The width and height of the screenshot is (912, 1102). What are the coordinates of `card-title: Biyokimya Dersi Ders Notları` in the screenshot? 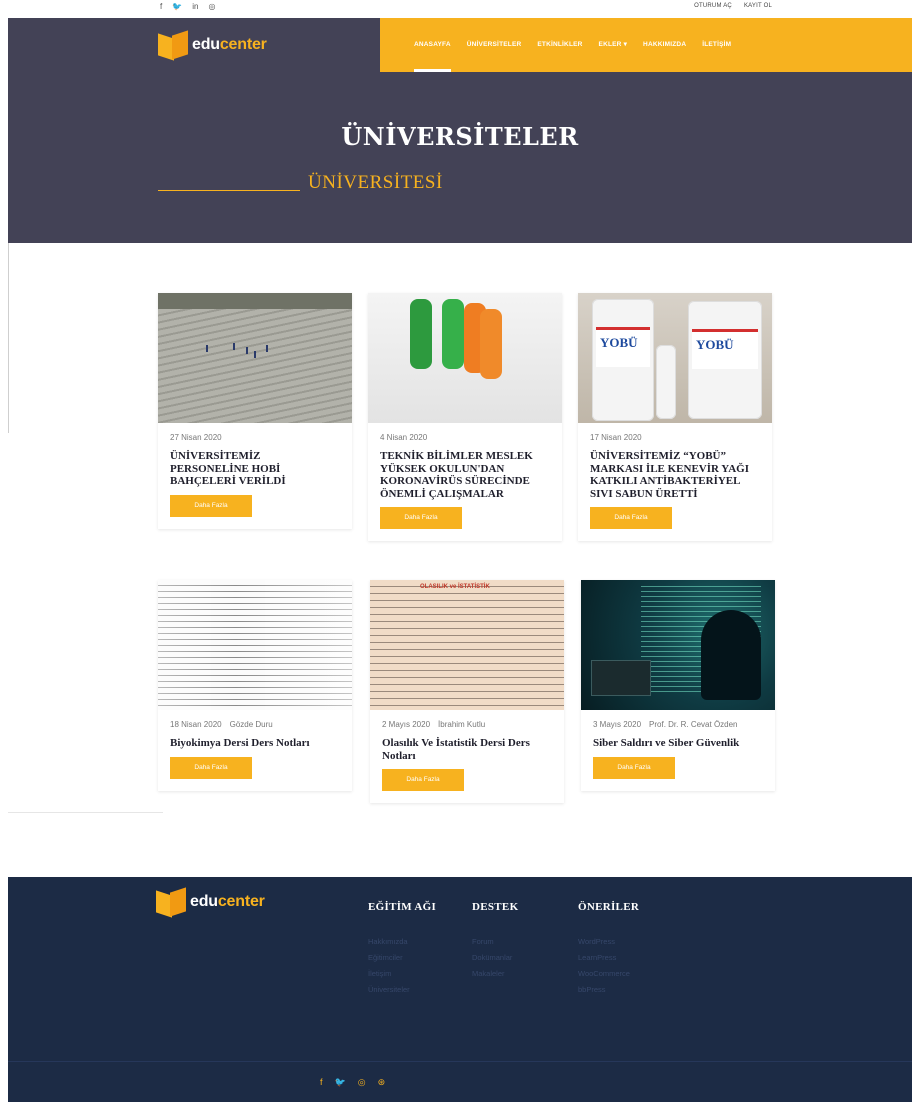 It's located at (256, 743).